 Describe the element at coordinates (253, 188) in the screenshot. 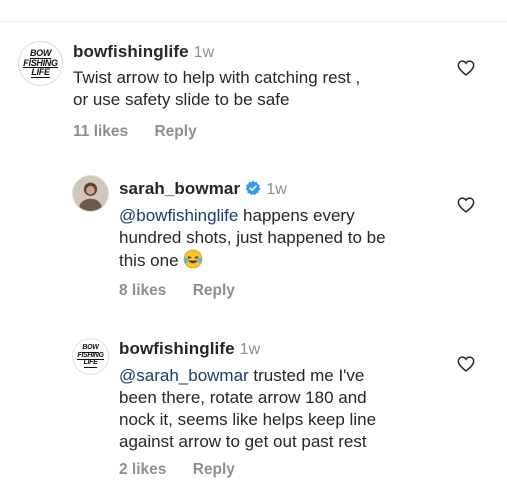

I see `verified-badge-icon` at that location.